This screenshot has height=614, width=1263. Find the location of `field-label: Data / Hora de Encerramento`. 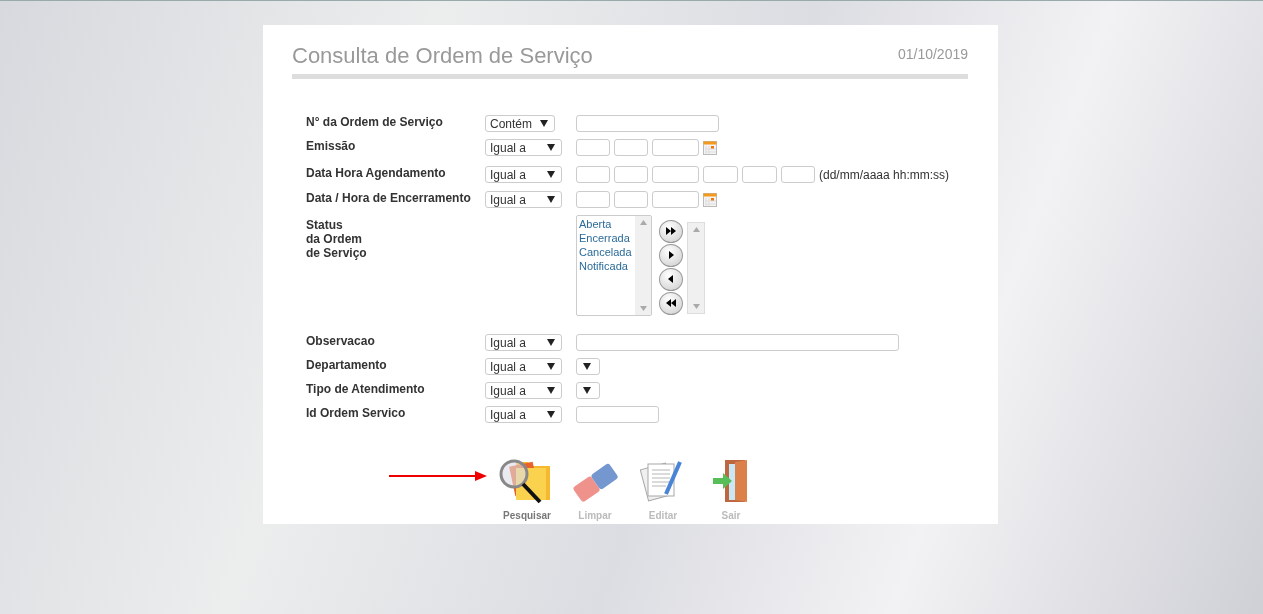

field-label: Data / Hora de Encerramento is located at coordinates (389, 198).